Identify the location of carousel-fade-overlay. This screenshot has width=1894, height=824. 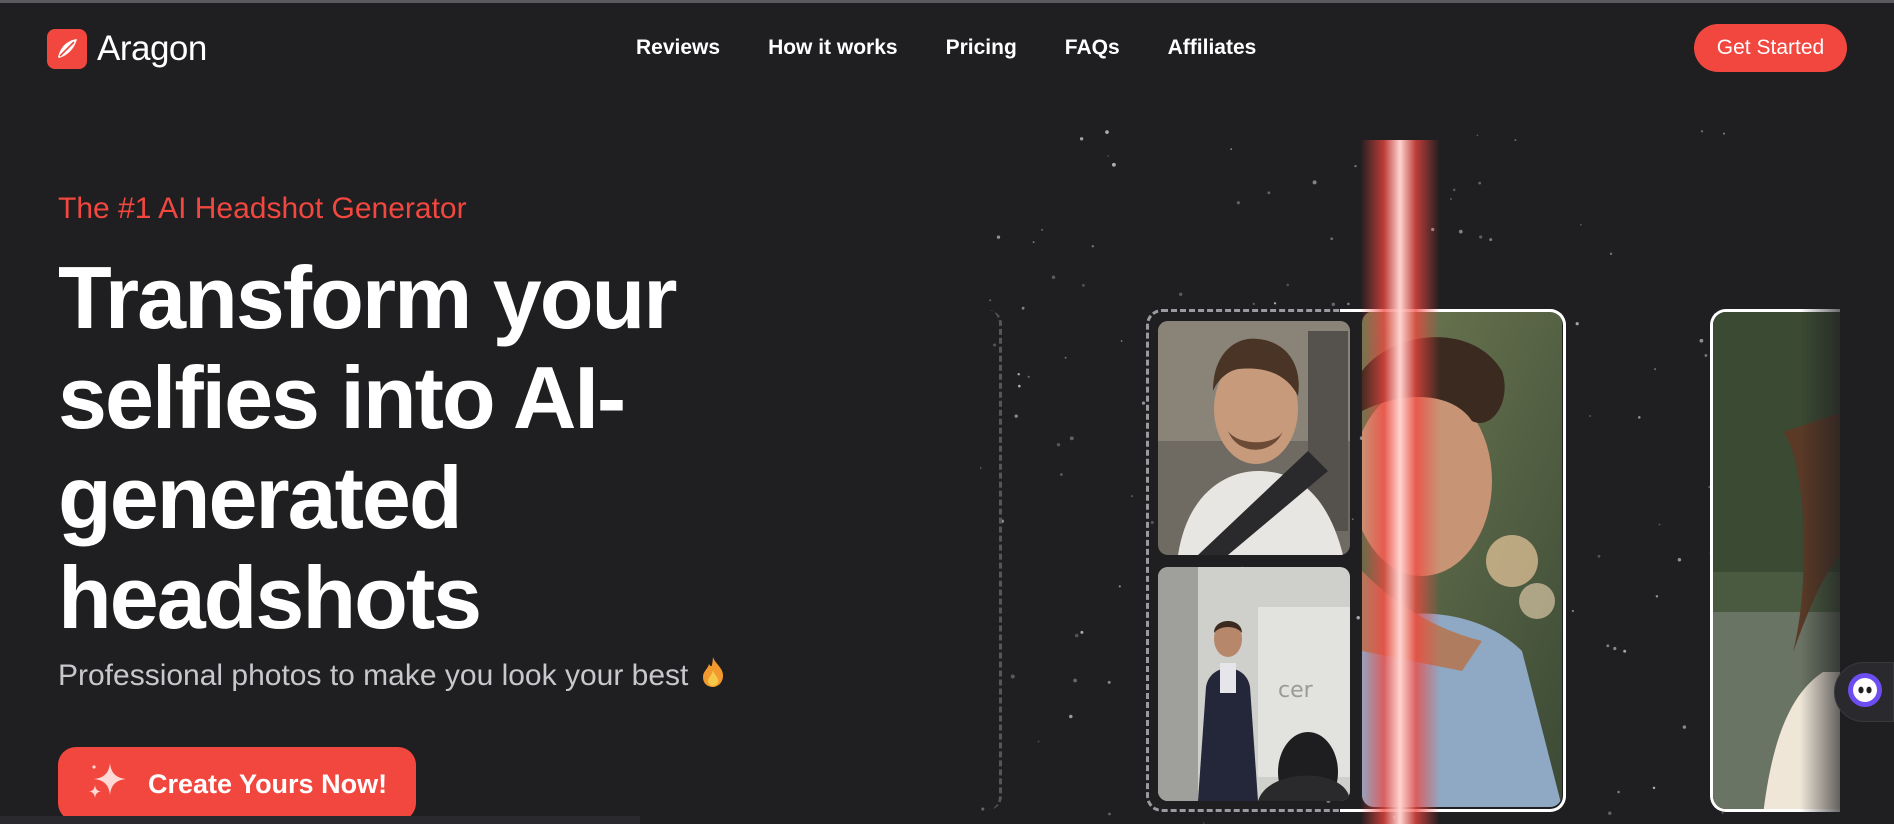
(1830, 560).